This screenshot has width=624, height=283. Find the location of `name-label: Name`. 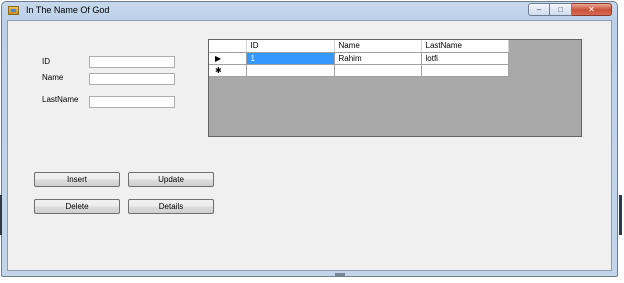

name-label: Name is located at coordinates (53, 77).